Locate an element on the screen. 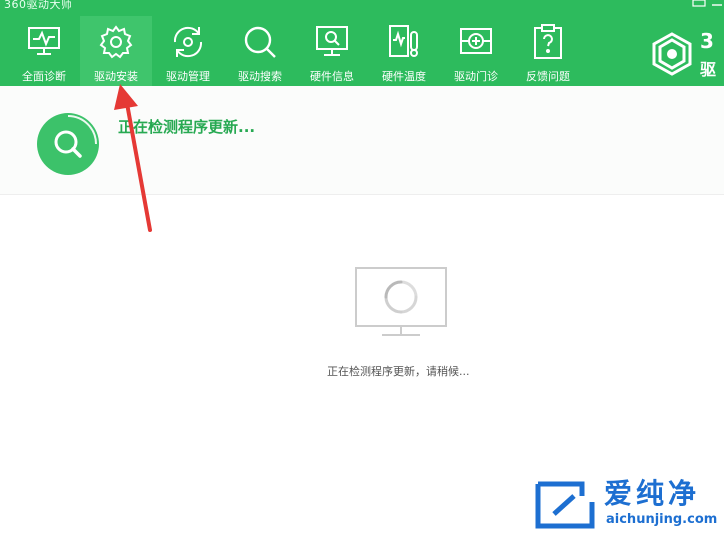 This screenshot has height=534, width=724. nav-label: 反馈问题 is located at coordinates (548, 76).